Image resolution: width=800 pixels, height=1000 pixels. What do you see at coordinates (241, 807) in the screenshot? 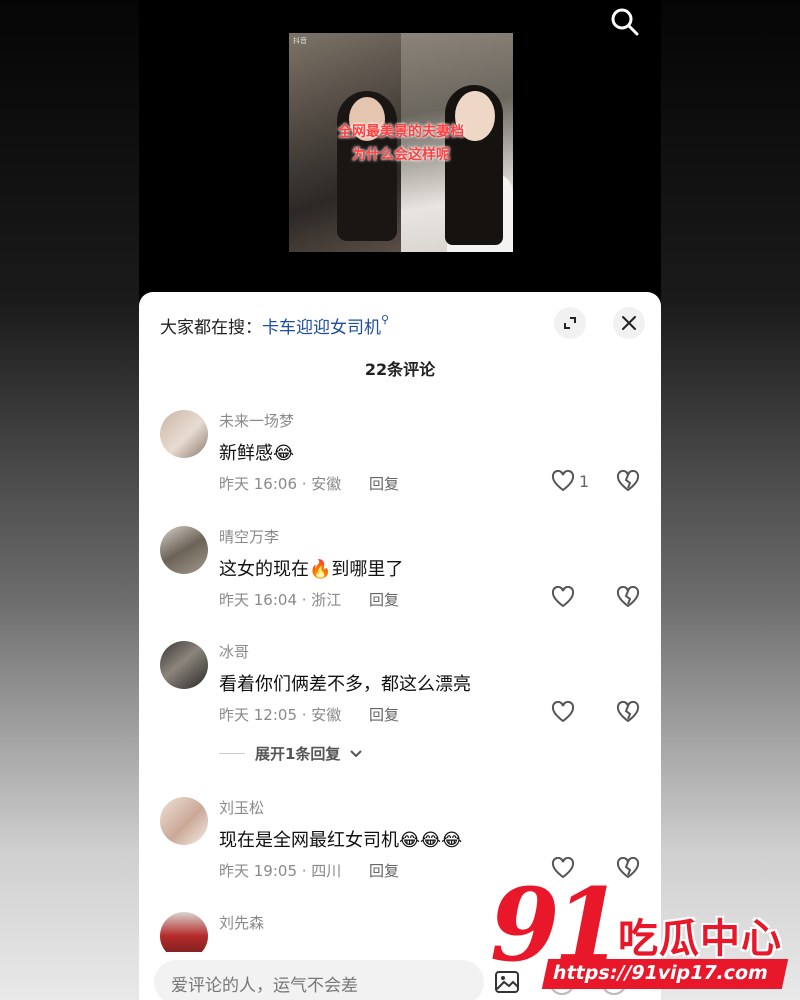
I see `comment-username: 刘玉松` at bounding box center [241, 807].